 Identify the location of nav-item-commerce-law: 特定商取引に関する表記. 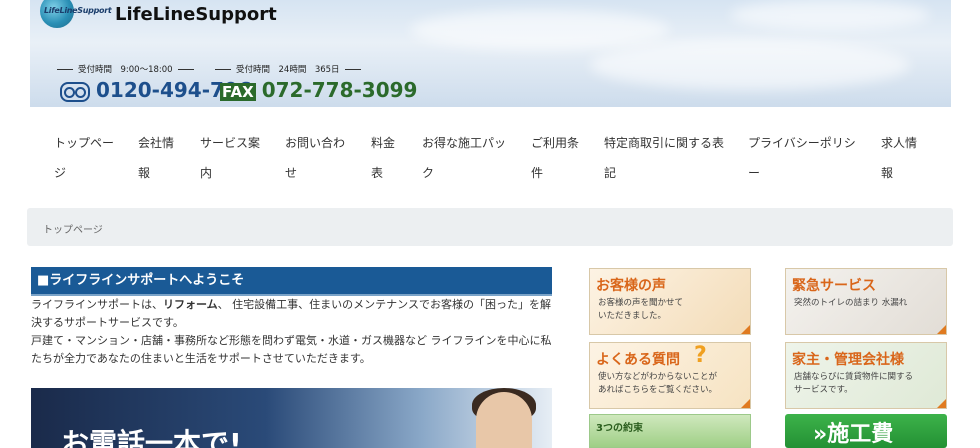
(667, 158).